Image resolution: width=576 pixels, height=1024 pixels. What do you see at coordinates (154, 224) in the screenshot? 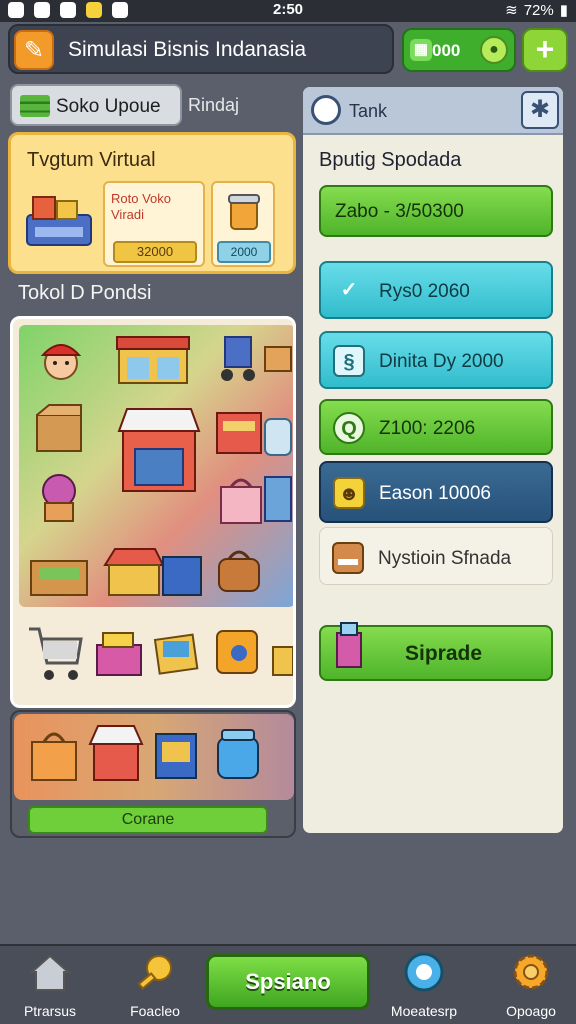
I see `promo-card: Roto Voko Viradi 32000` at bounding box center [154, 224].